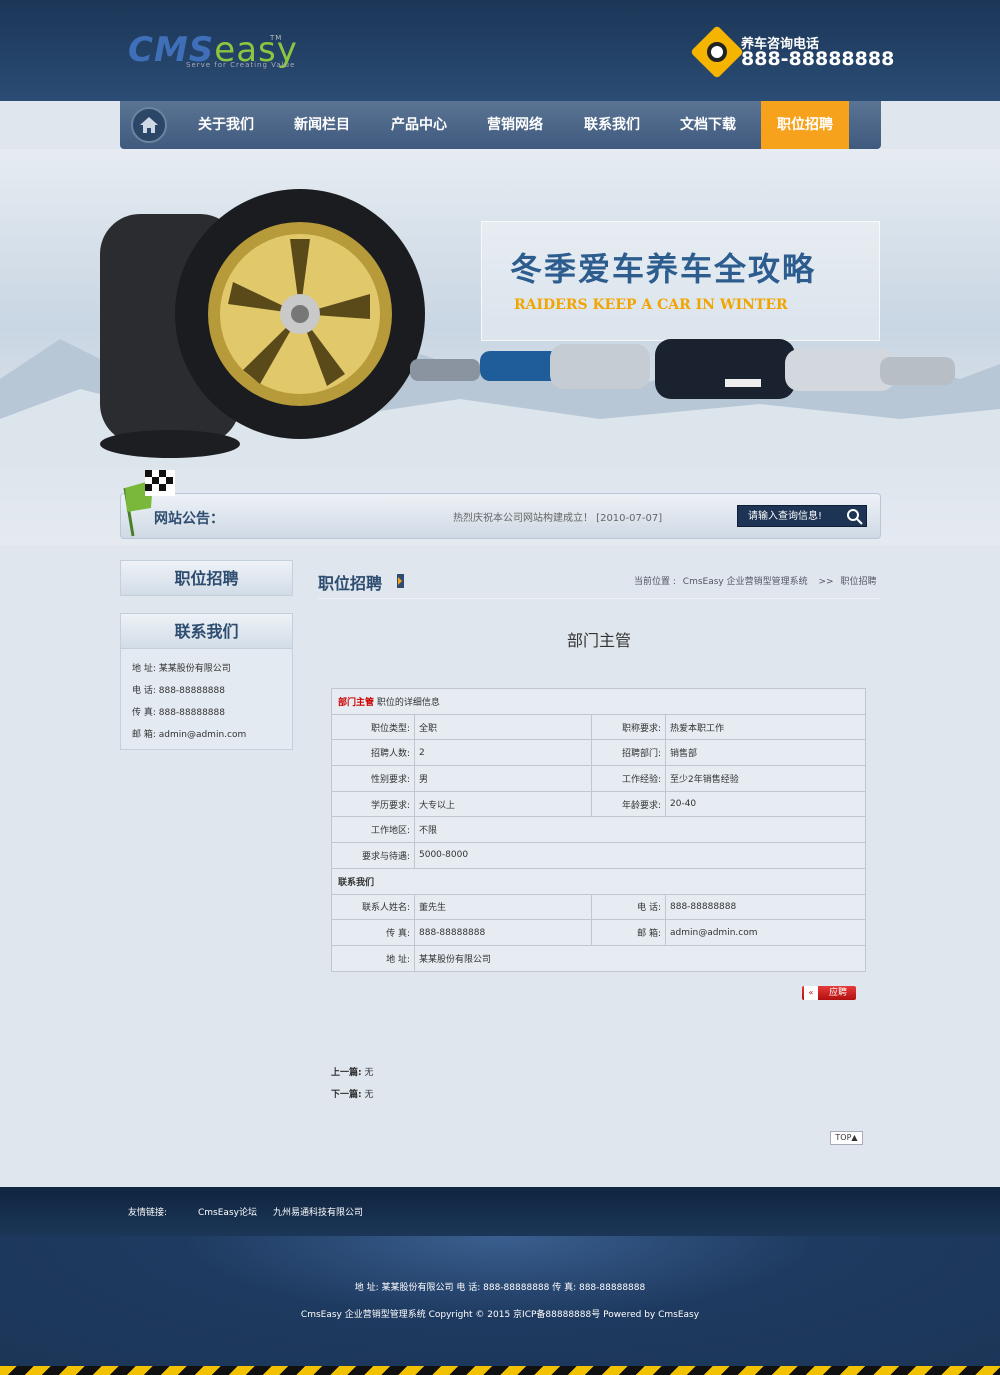 The image size is (1000, 1375). Describe the element at coordinates (765, 778) in the screenshot. I see `cell-value: 至少2年销售经验` at that location.